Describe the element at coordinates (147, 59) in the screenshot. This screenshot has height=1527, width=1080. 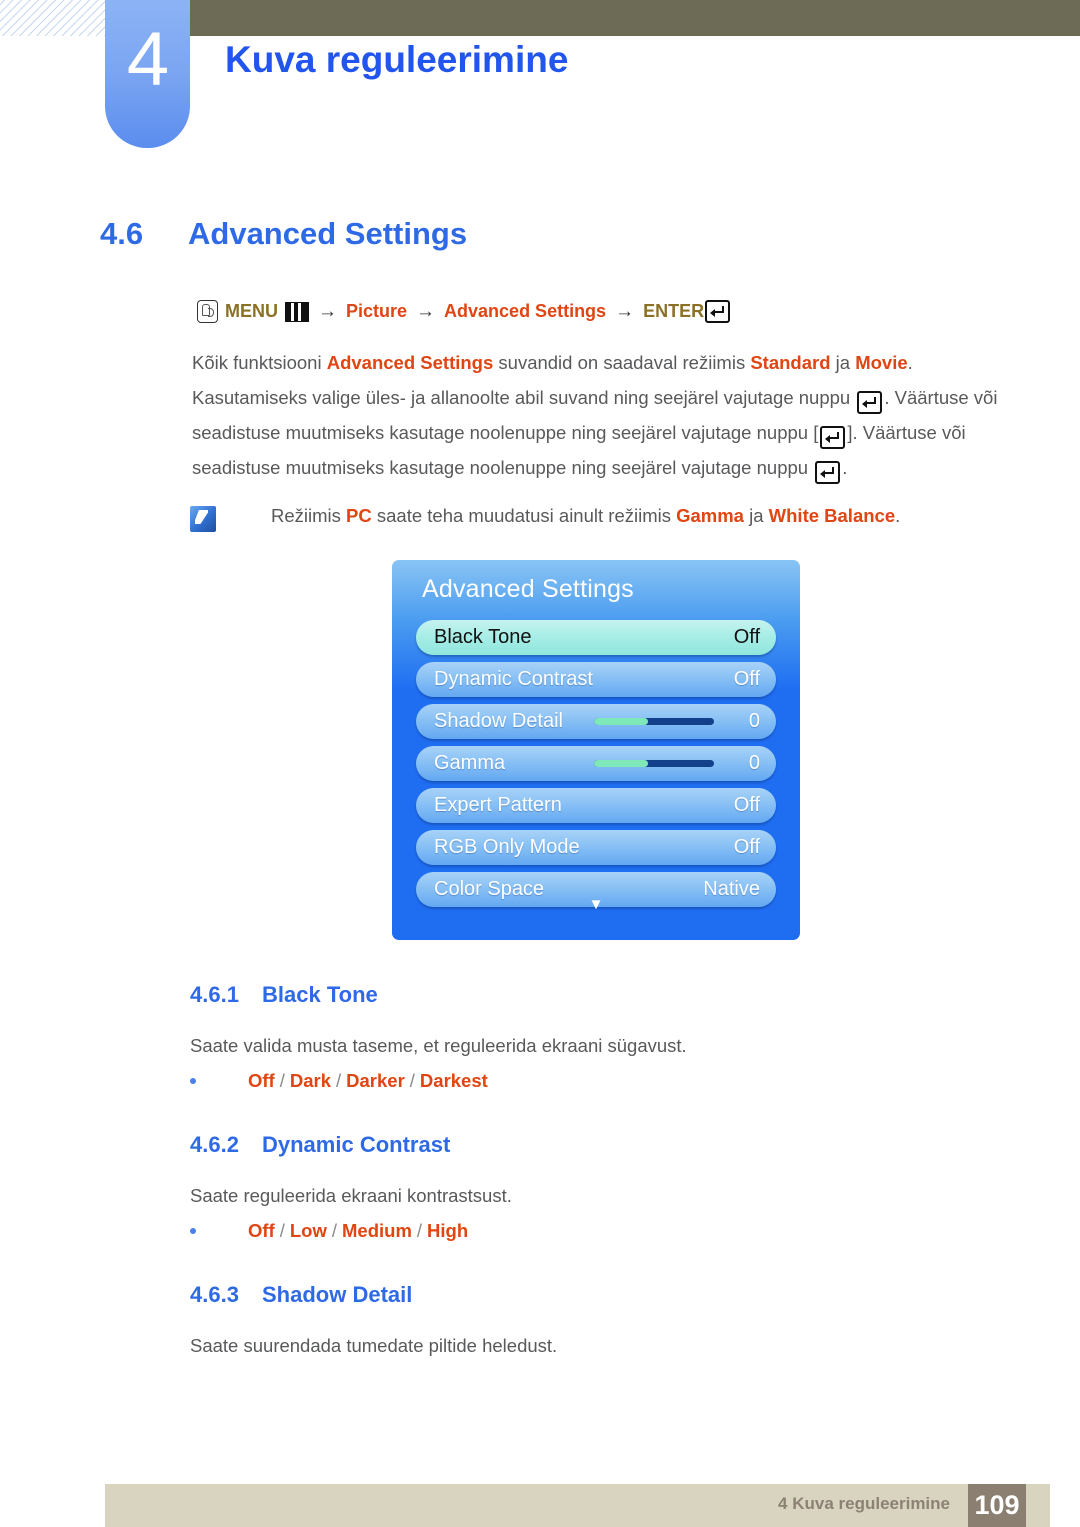
I see `chapter-number: 4` at that location.